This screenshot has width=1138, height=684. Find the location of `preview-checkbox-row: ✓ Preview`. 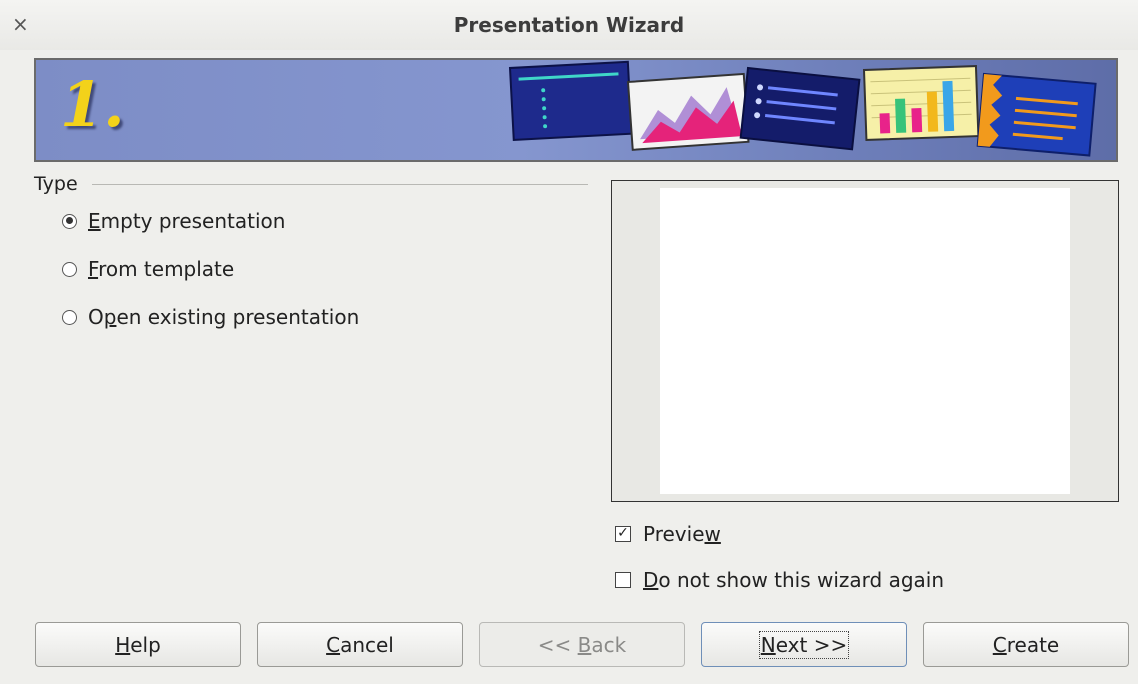

preview-checkbox-row: ✓ Preview is located at coordinates (668, 534).